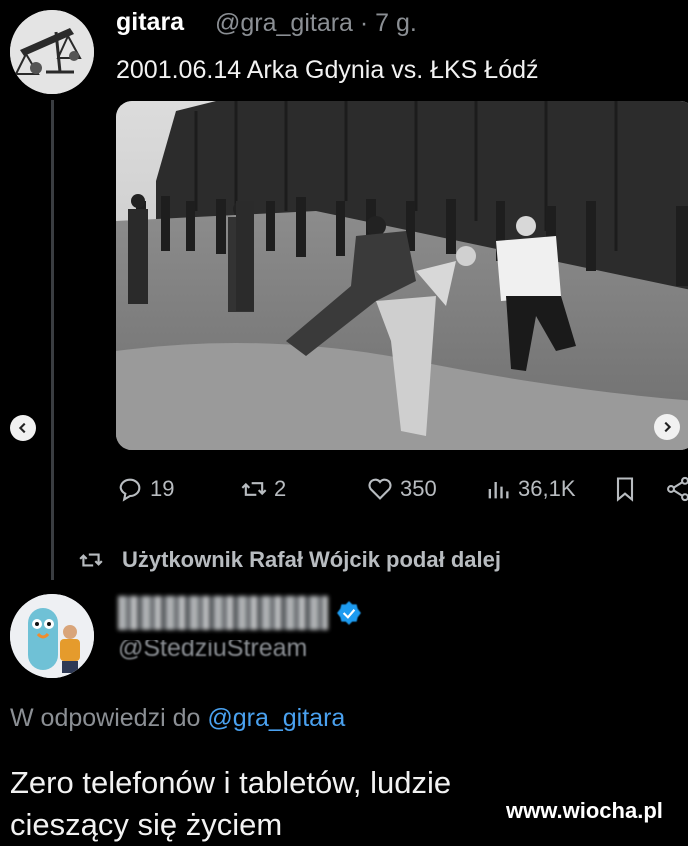 This screenshot has height=846, width=688. I want to click on mascot-avatar-icon, so click(52, 636).